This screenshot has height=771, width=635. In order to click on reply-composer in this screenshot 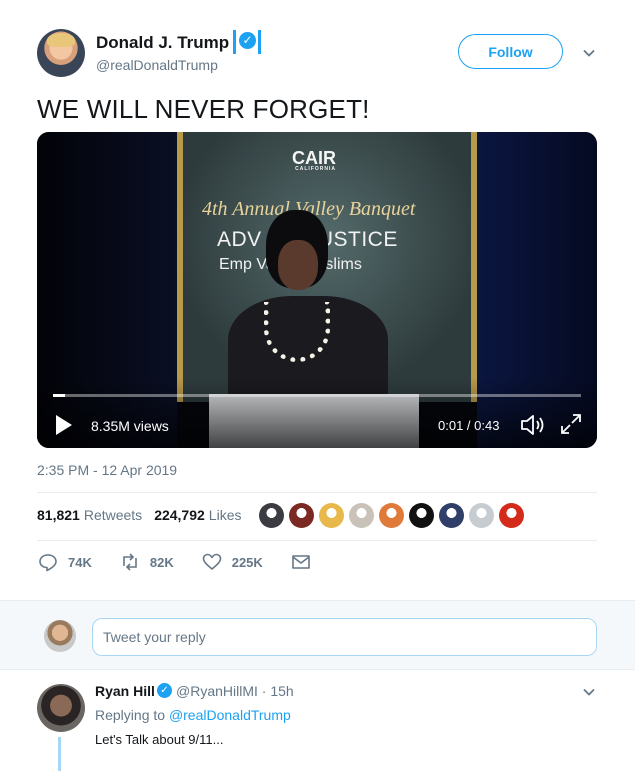, I will do `click(317, 635)`.